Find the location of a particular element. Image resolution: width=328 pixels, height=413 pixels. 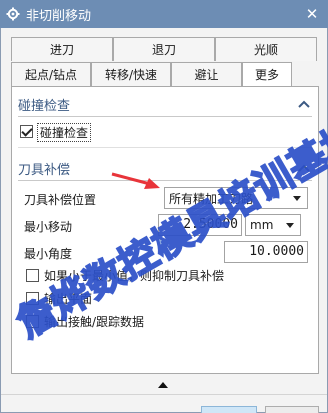

annotation-arrow is located at coordinates (135, 180).